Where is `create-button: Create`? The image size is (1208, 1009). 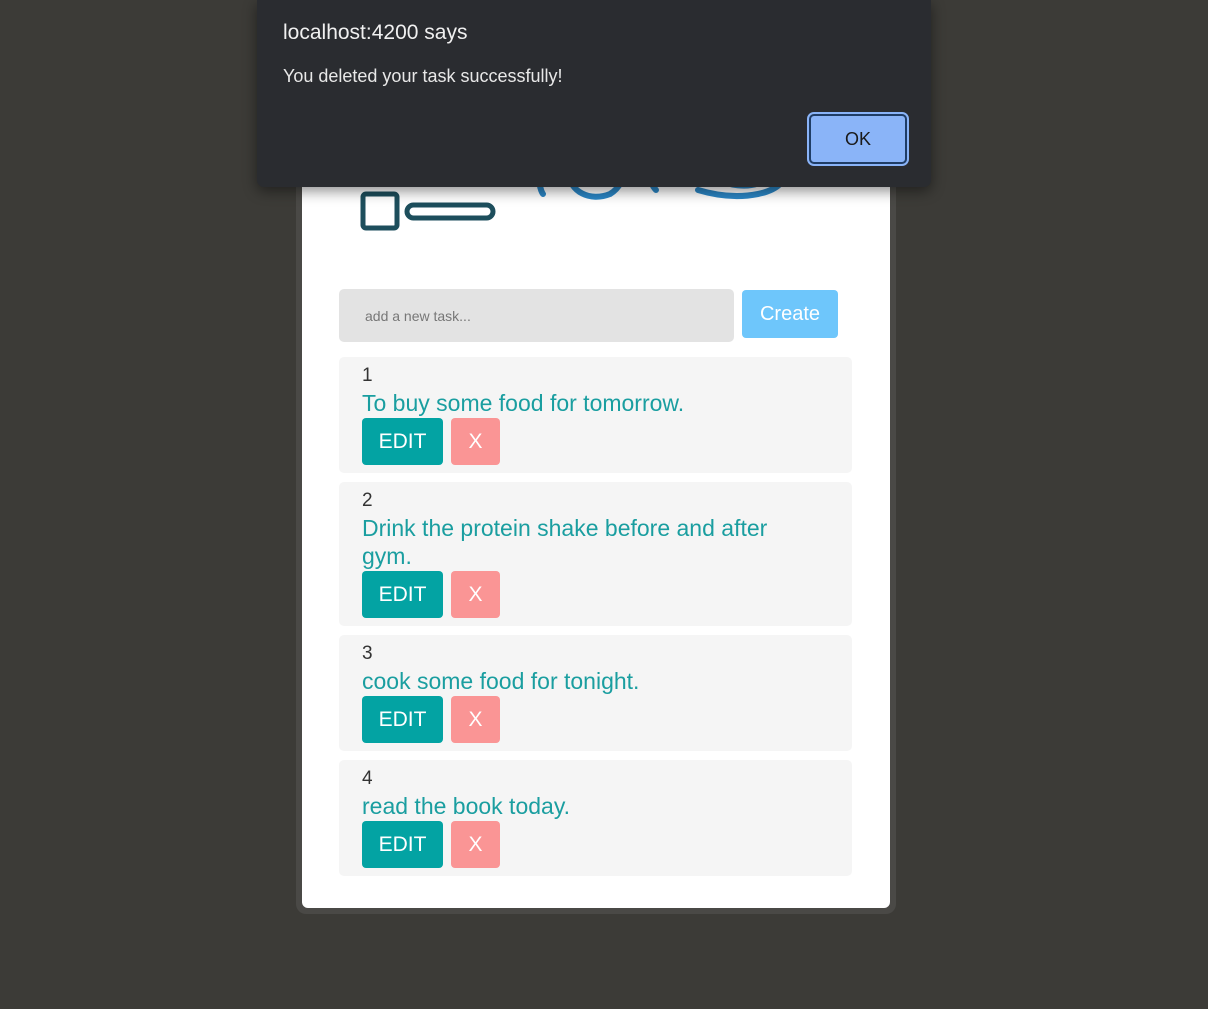
create-button: Create is located at coordinates (790, 314).